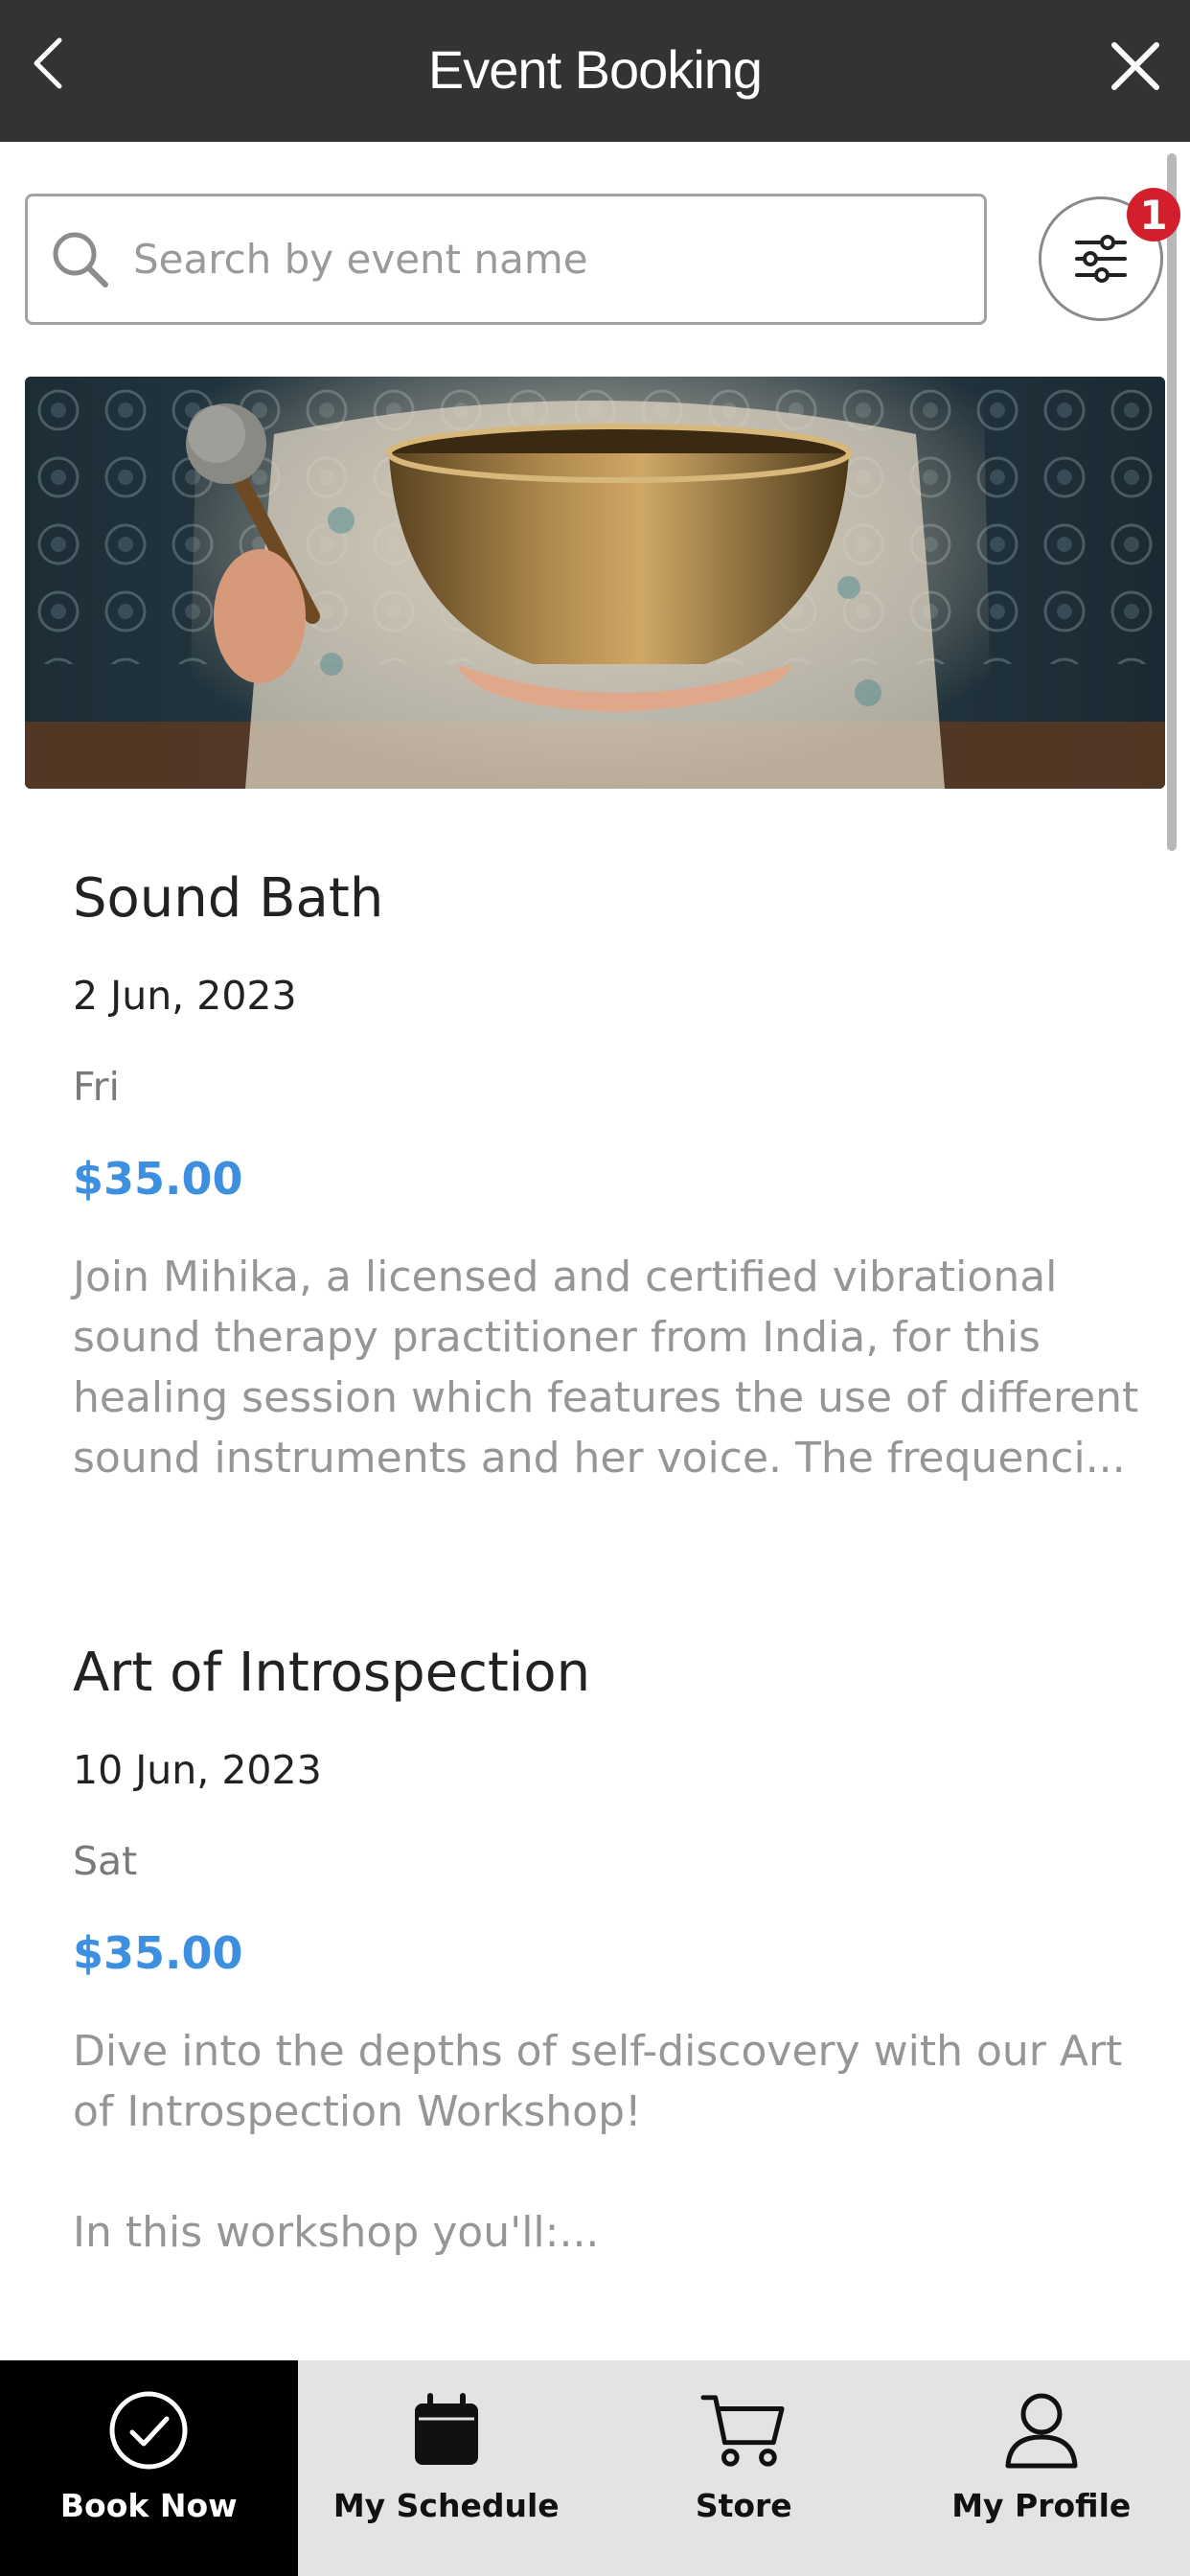 This screenshot has width=1190, height=2576. What do you see at coordinates (545, 259) in the screenshot?
I see `search-input` at bounding box center [545, 259].